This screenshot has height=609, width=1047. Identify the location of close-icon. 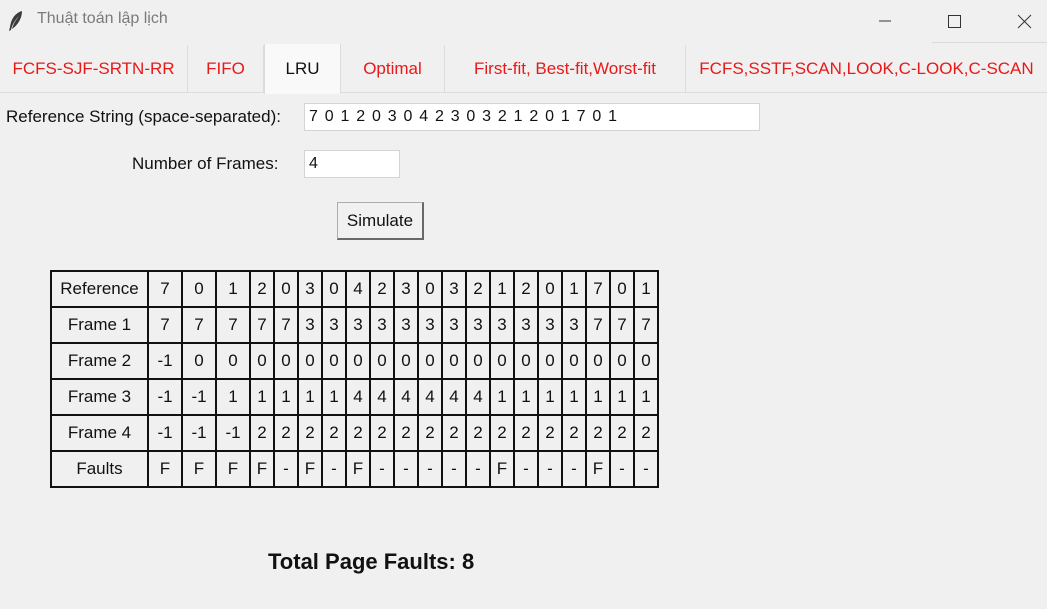
(1024, 21).